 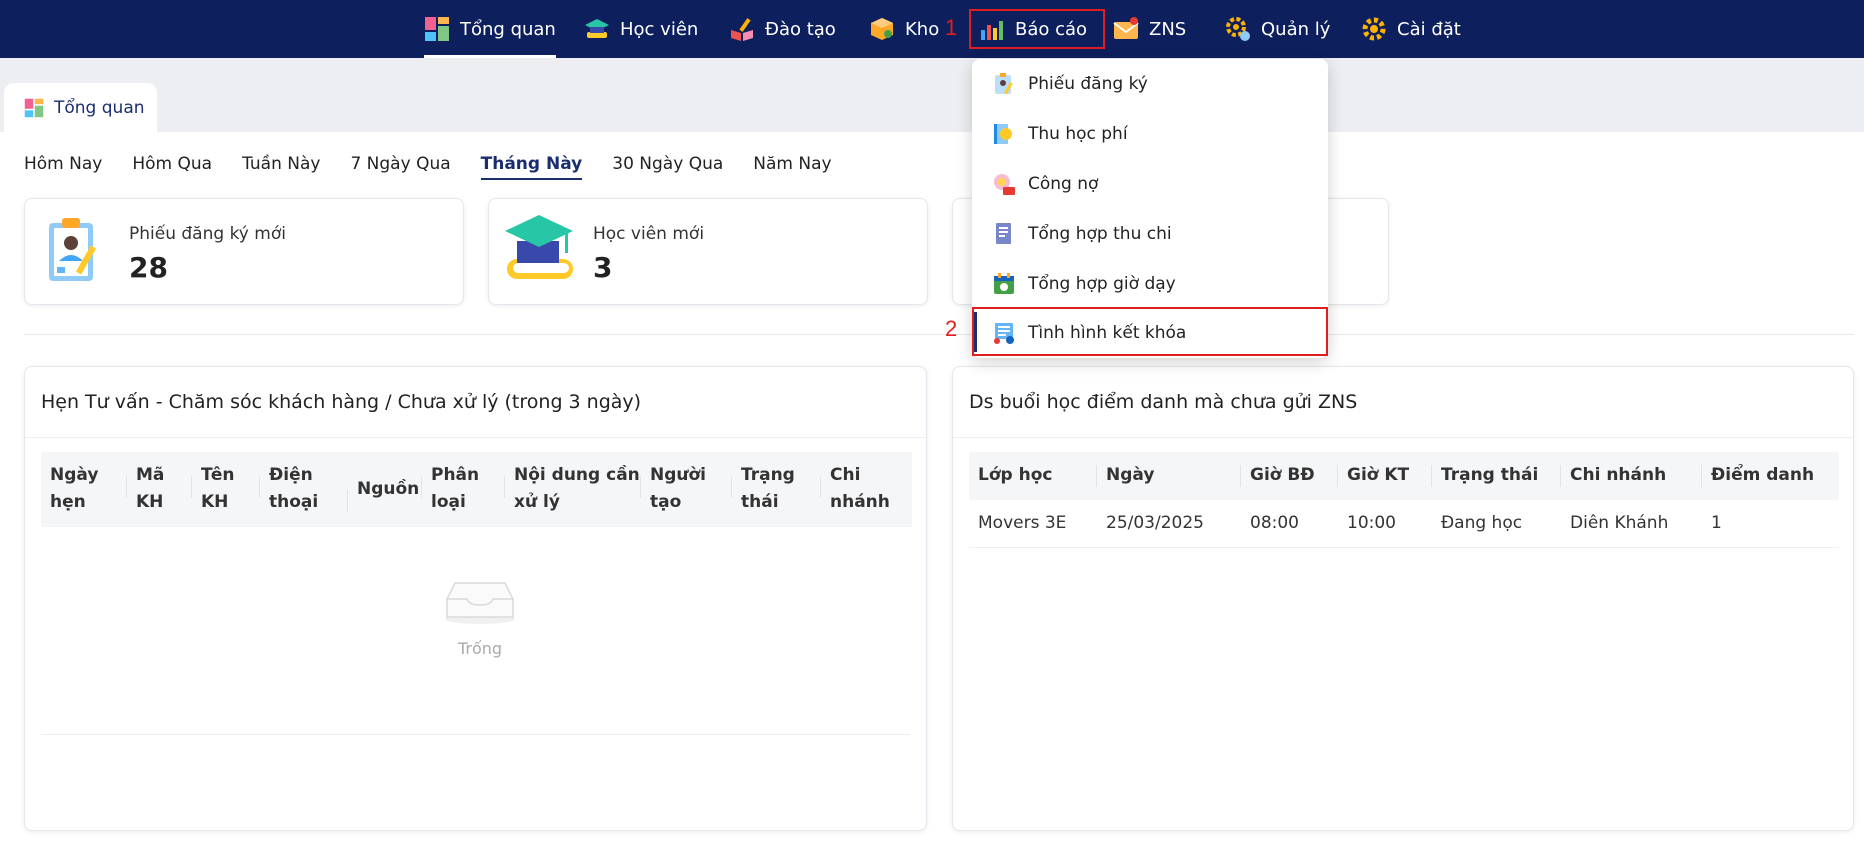 I want to click on nav-label: Kho, so click(x=922, y=29).